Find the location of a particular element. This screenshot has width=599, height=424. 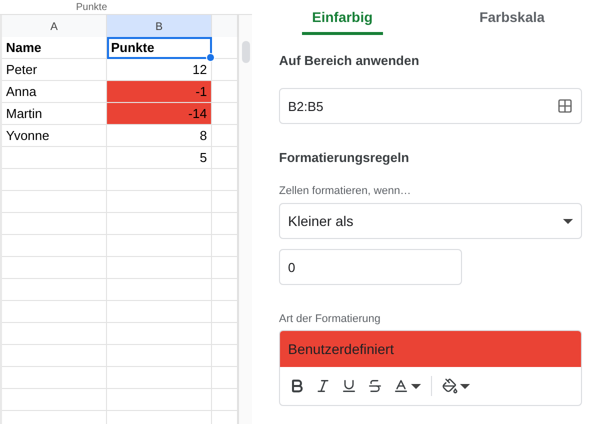

table-cell: Yvonne is located at coordinates (54, 136).